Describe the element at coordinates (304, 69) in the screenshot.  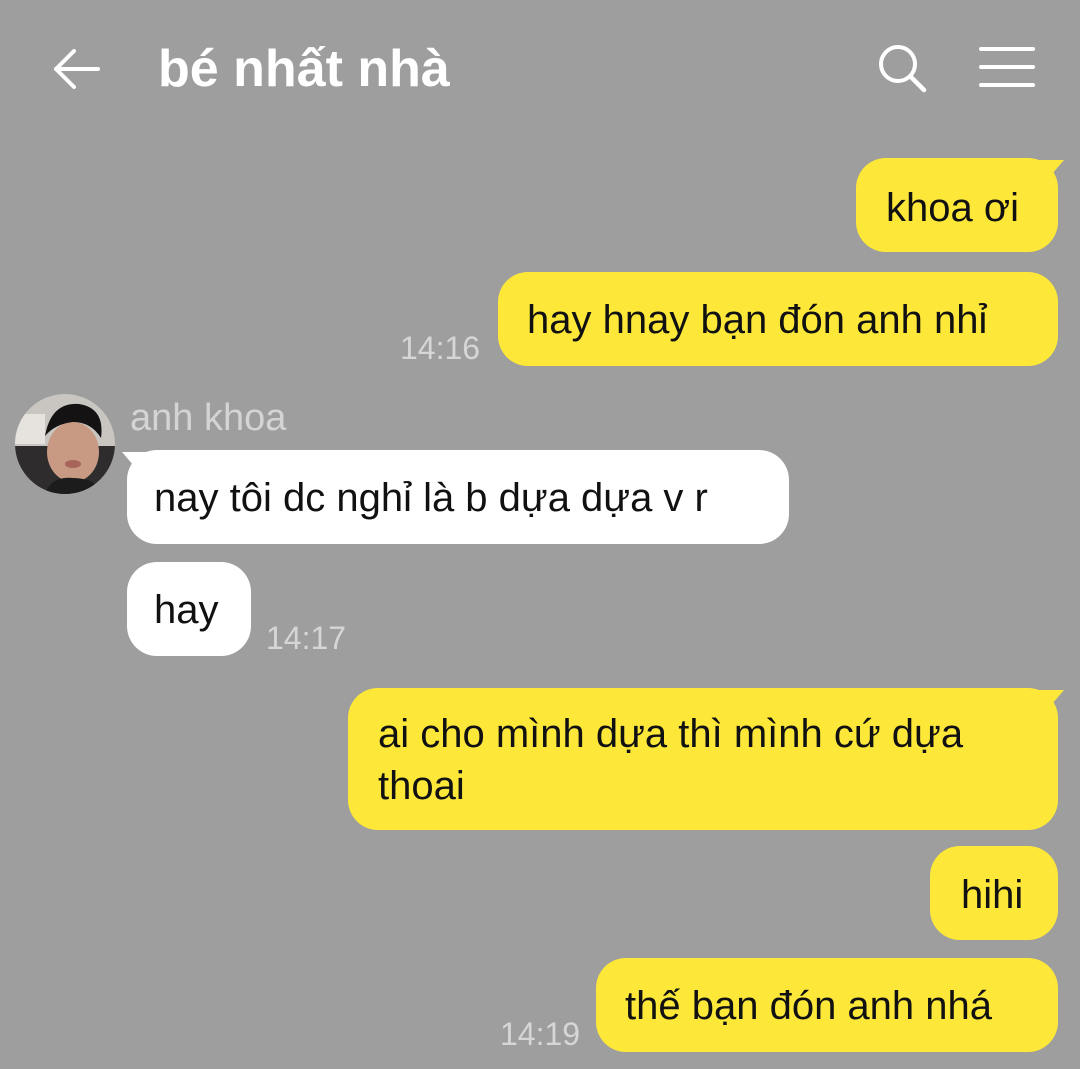
I see `chat-title: bé nhất nhà` at that location.